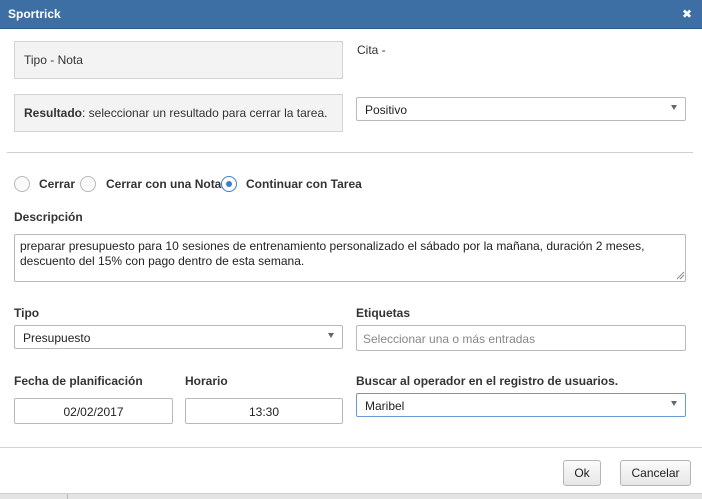 This screenshot has height=499, width=702. Describe the element at coordinates (229, 184) in the screenshot. I see `radio-continuar-tarea` at that location.